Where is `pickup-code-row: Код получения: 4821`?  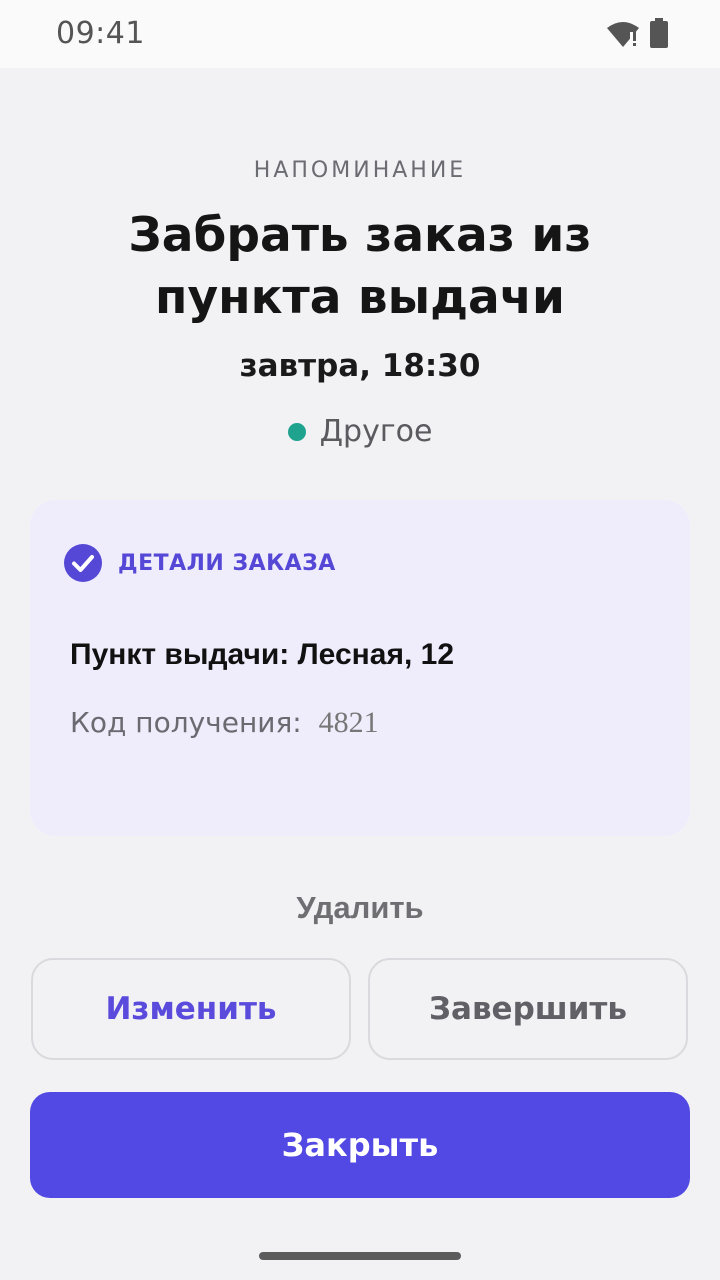 pickup-code-row: Код получения: 4821 is located at coordinates (224, 723).